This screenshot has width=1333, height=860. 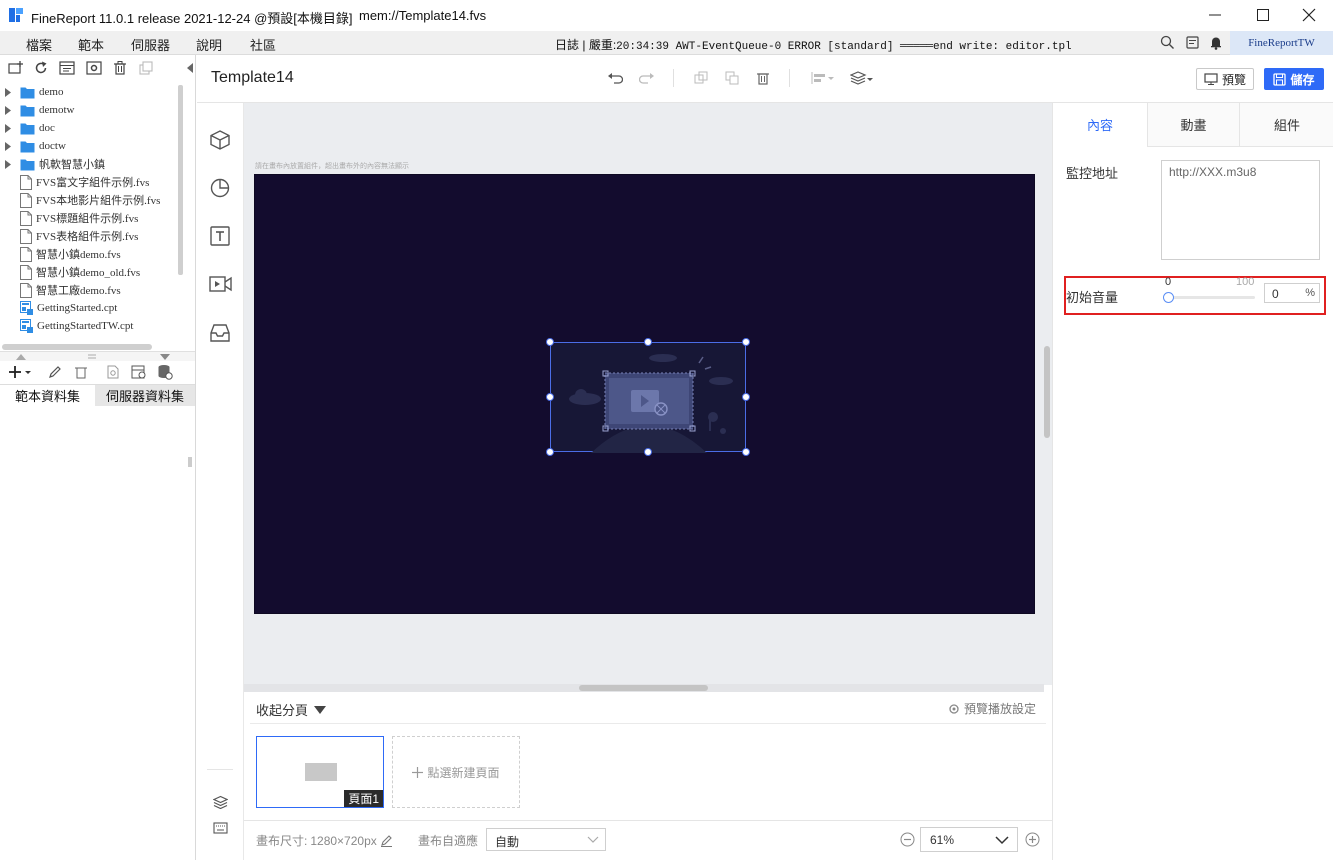 I want to click on volume-slider-knob, so click(x=1168, y=297).